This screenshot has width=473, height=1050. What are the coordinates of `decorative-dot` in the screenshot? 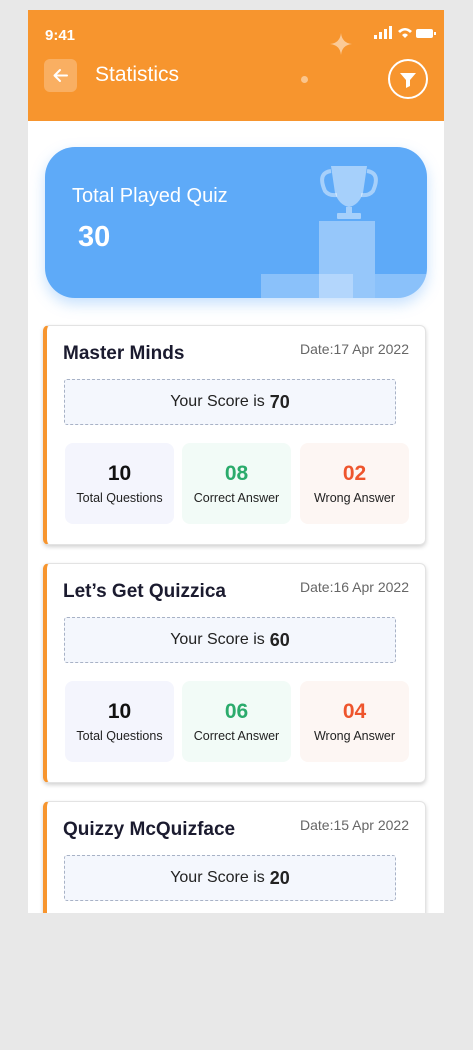 It's located at (304, 79).